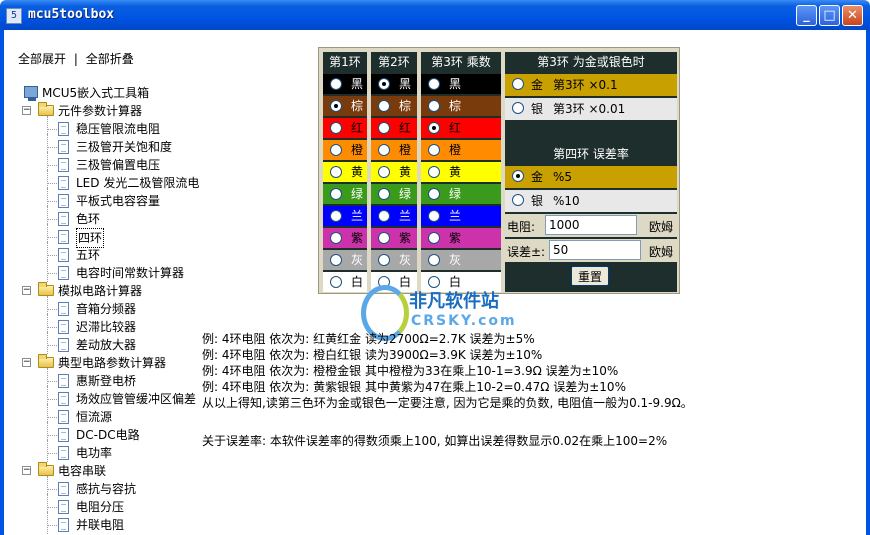 This screenshot has height=535, width=870. I want to click on tree-group: − 元件参数计算器, so click(108, 111).